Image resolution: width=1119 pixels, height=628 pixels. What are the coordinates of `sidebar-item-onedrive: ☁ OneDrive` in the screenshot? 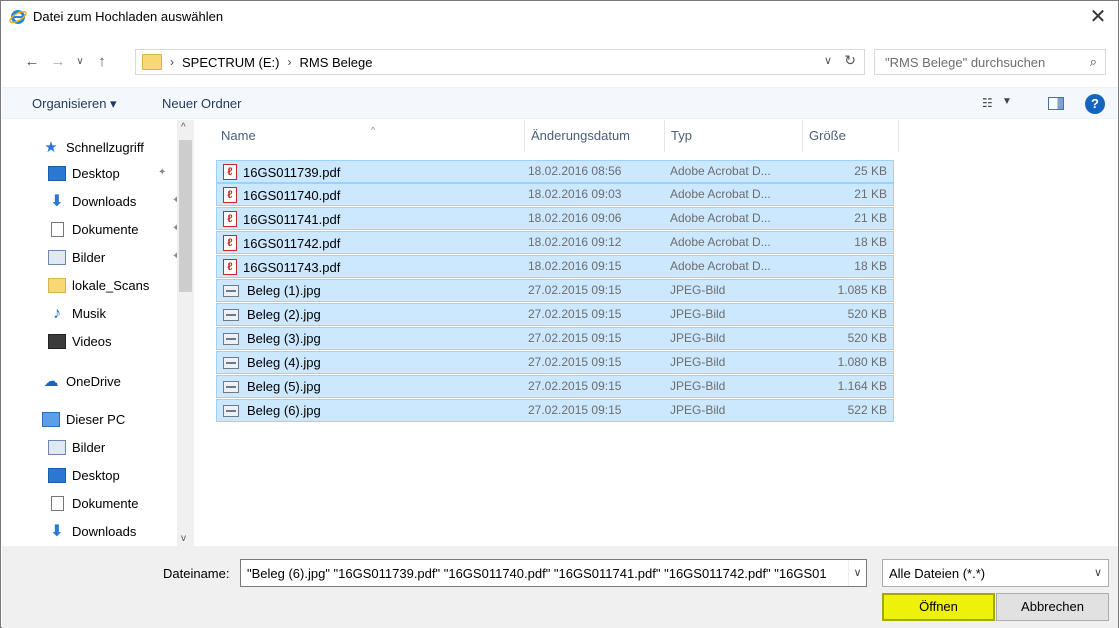 It's located at (81, 381).